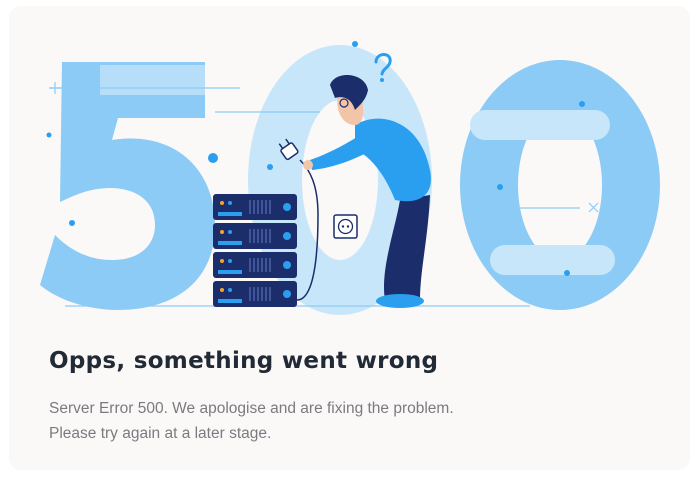  What do you see at coordinates (160, 433) in the screenshot?
I see `error-message-line-2: Please try again at a later stage.` at bounding box center [160, 433].